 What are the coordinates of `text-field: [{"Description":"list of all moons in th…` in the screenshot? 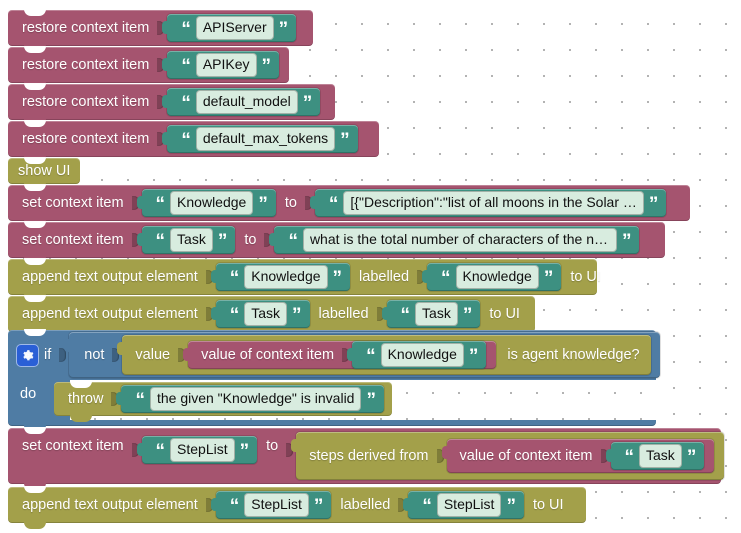 It's located at (493, 203).